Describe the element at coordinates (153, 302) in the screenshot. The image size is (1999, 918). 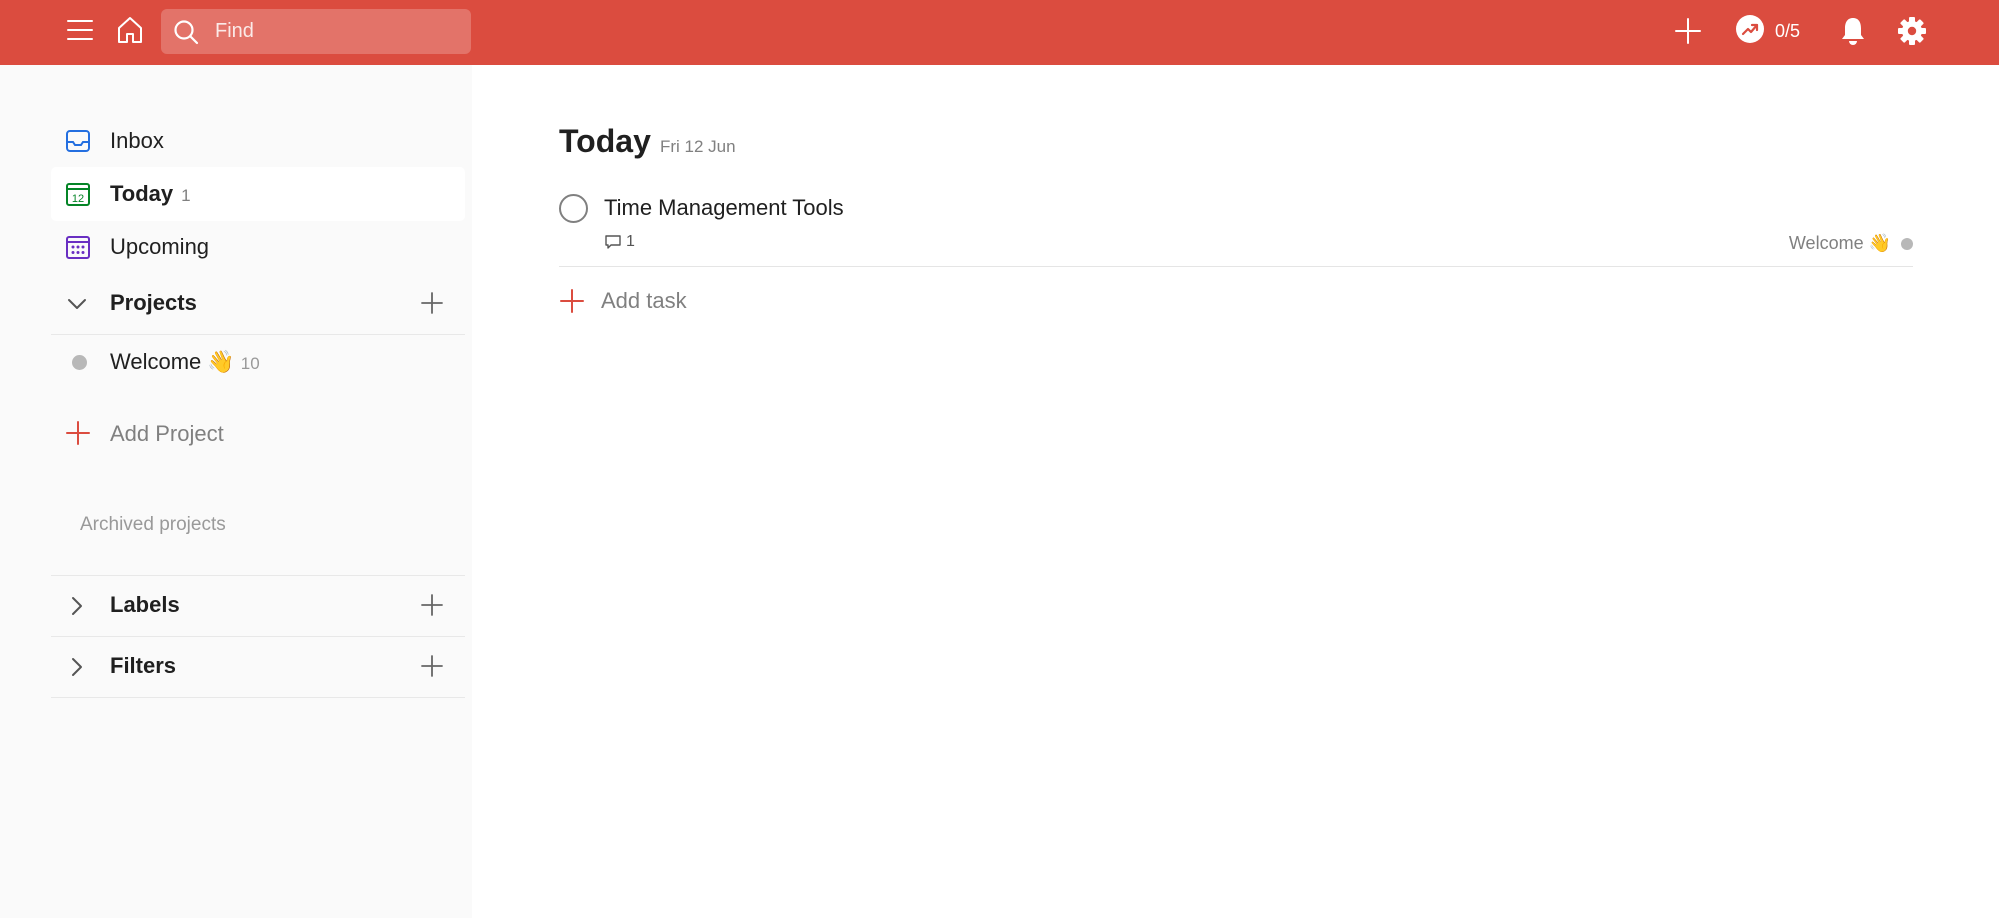
I see `projects-label: Projects` at that location.